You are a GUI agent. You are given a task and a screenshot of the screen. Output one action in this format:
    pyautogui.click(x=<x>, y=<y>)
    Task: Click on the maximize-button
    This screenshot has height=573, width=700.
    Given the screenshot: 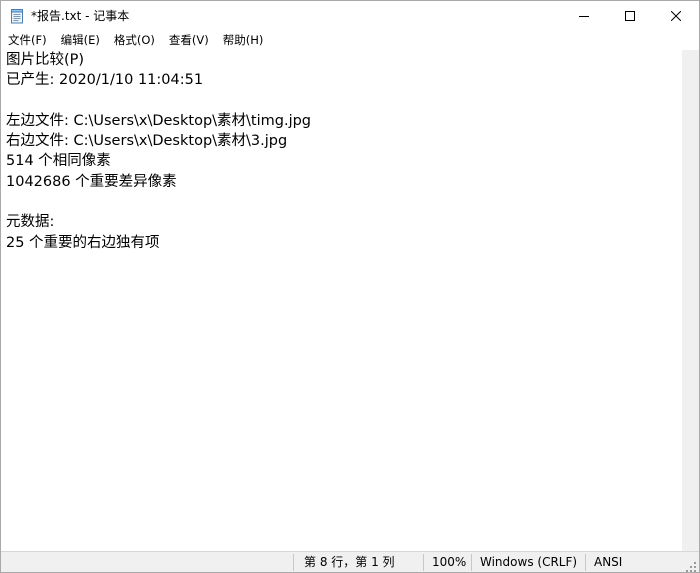 What is the action you would take?
    pyautogui.click(x=630, y=16)
    